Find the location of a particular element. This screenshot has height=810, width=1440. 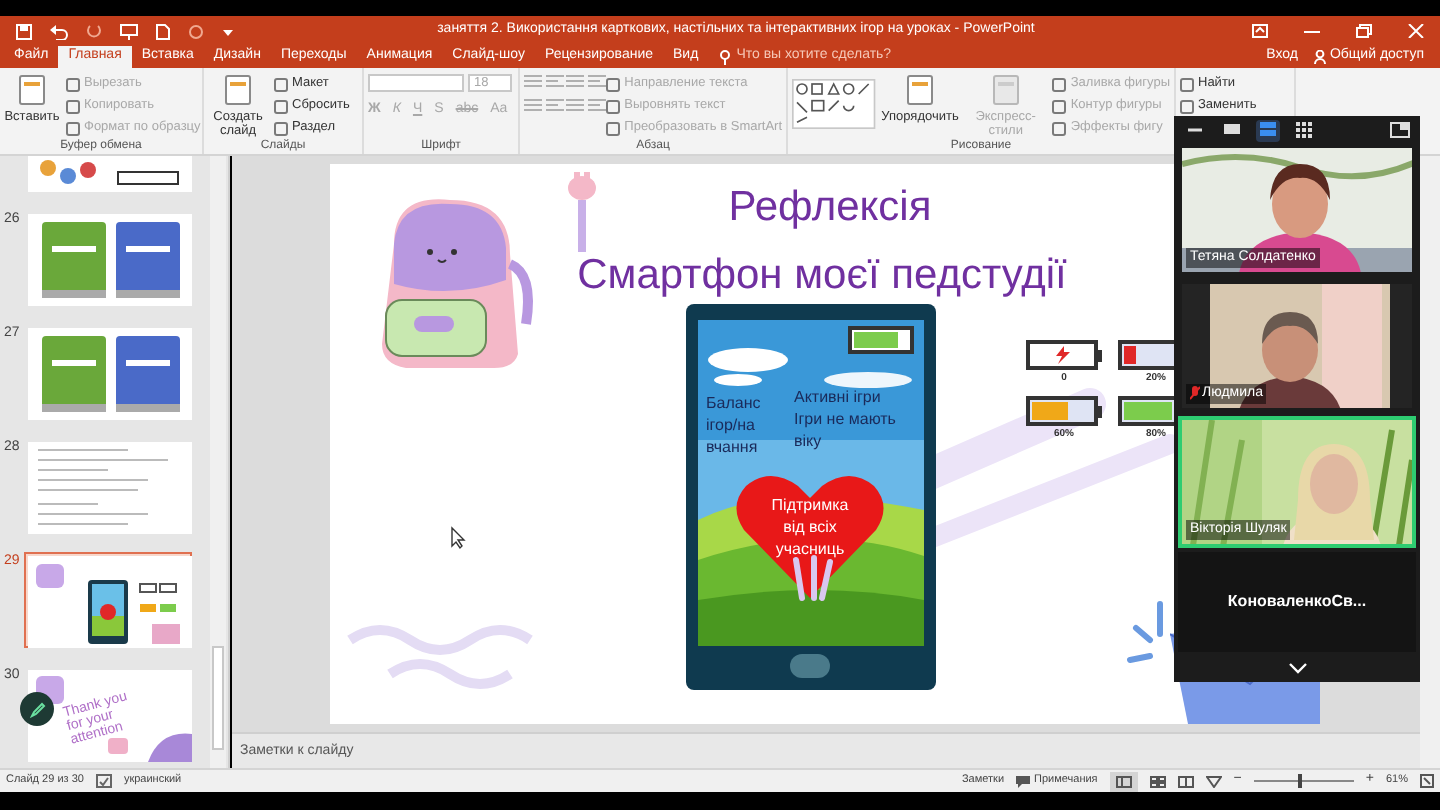

person-icon is located at coordinates (1319, 57).